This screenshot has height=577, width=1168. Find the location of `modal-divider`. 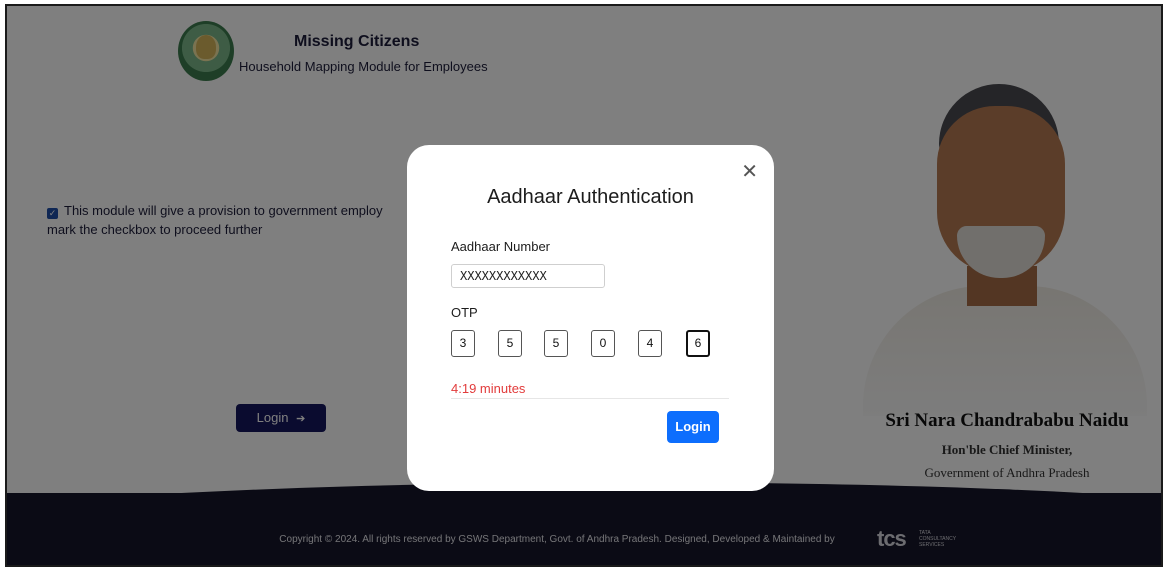

modal-divider is located at coordinates (590, 398).